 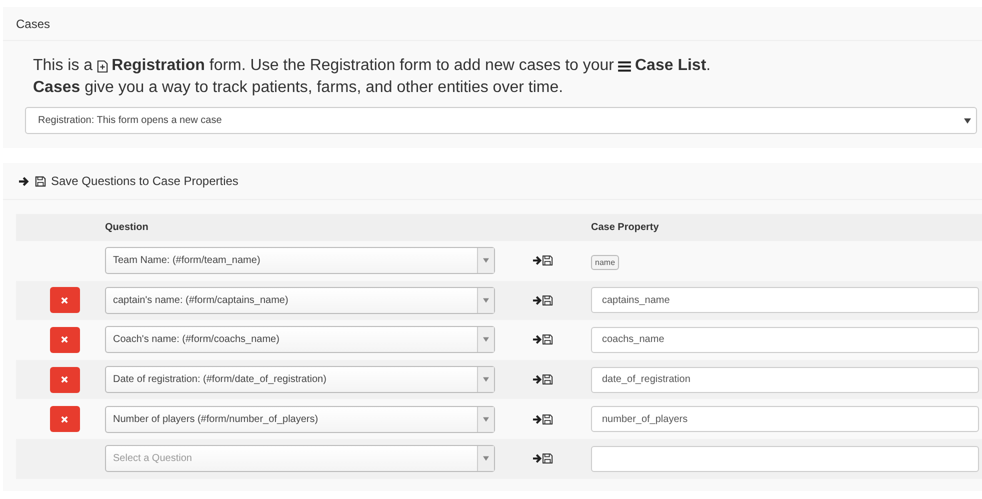 I want to click on property-field: date_of_registration, so click(x=785, y=379).